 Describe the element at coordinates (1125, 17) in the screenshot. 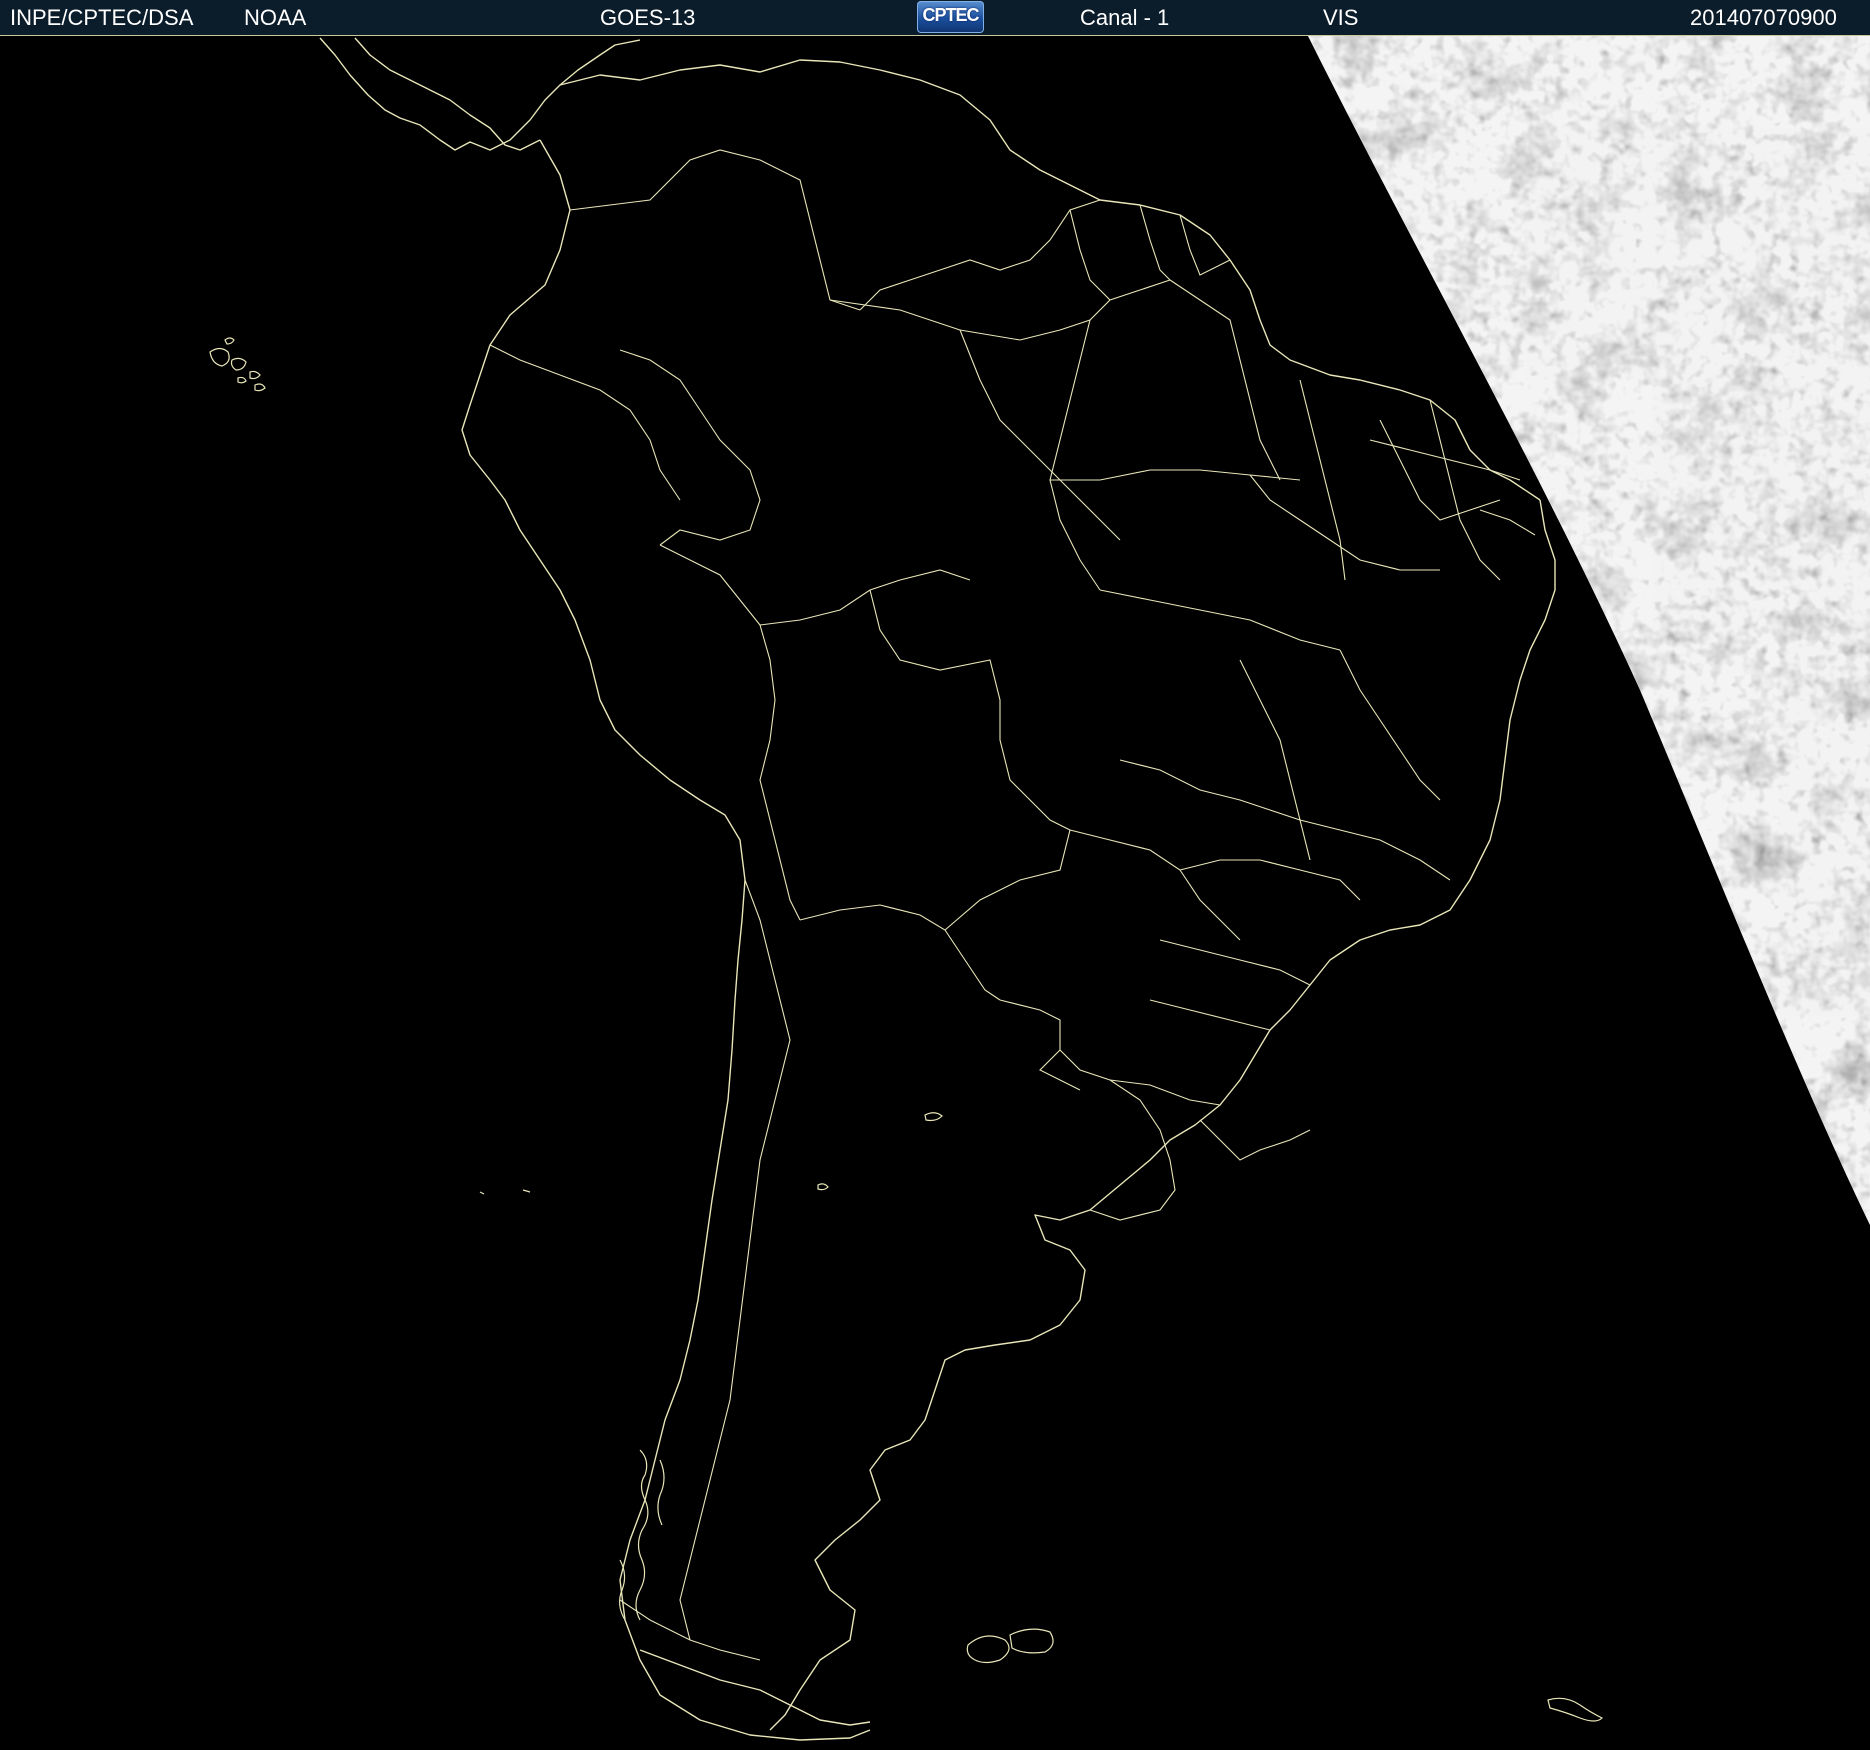

I see `channel-label: Canal - 1` at that location.